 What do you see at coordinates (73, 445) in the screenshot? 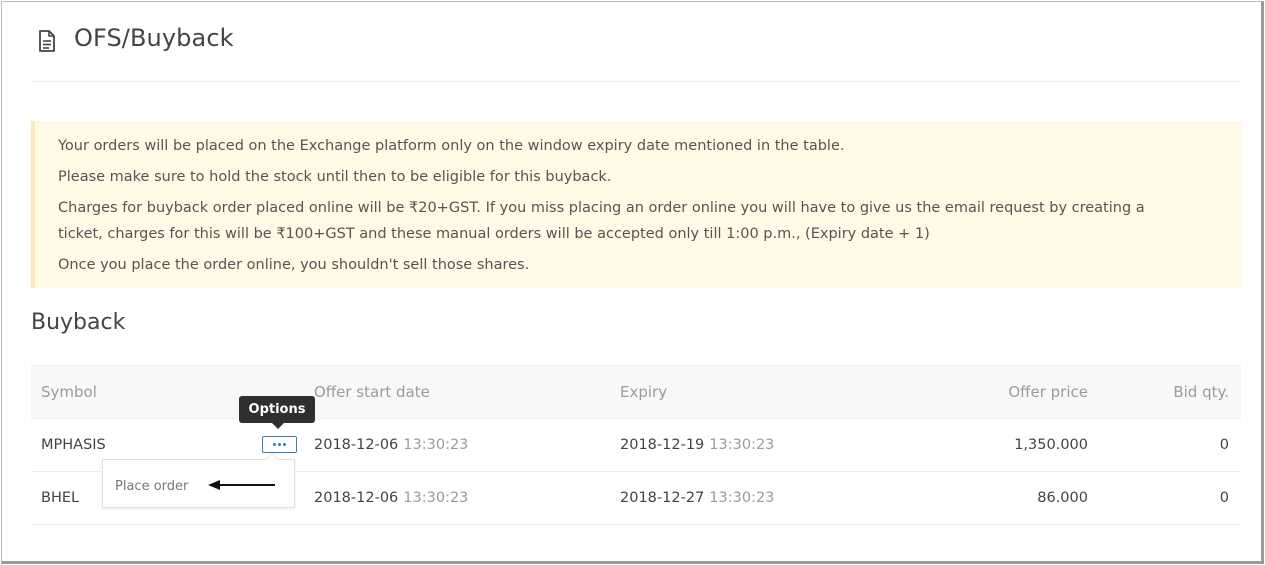
I see `symbol-cell: MPHASIS` at bounding box center [73, 445].